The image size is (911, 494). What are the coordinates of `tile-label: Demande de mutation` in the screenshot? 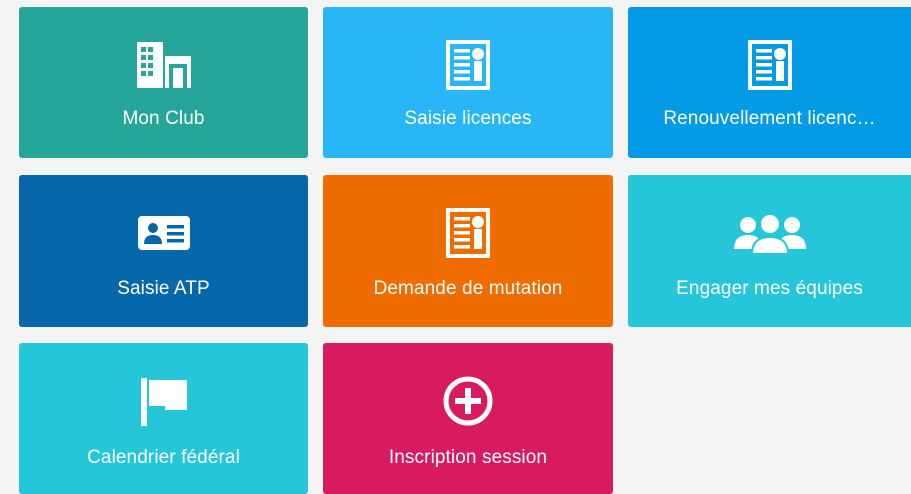 It's located at (468, 288).